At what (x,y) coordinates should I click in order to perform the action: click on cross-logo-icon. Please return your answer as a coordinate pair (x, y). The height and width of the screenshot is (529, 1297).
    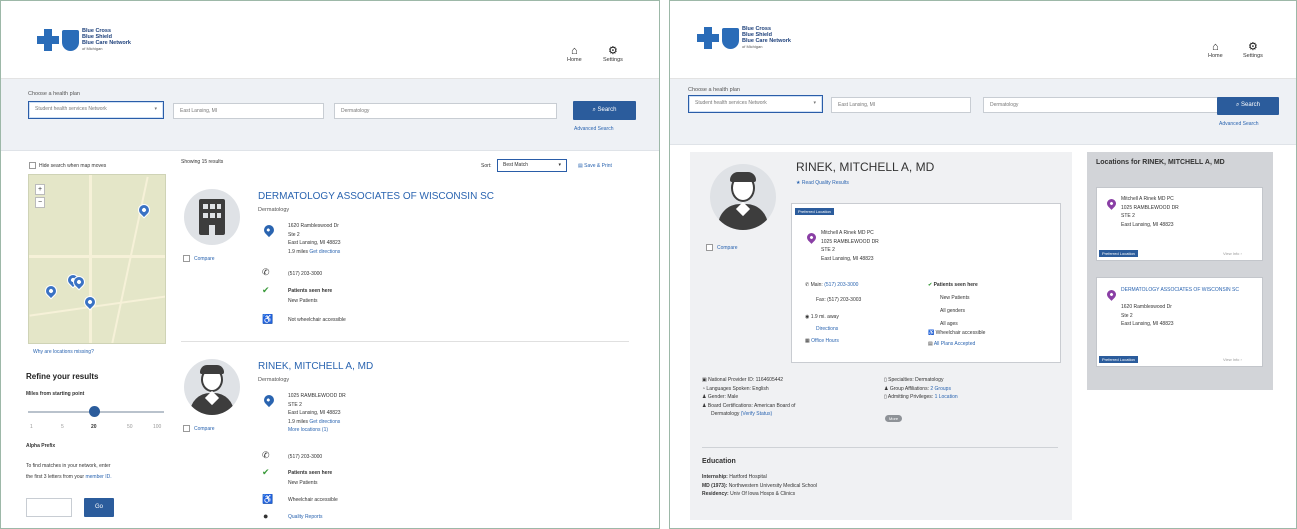
    Looking at the image, I should click on (48, 40).